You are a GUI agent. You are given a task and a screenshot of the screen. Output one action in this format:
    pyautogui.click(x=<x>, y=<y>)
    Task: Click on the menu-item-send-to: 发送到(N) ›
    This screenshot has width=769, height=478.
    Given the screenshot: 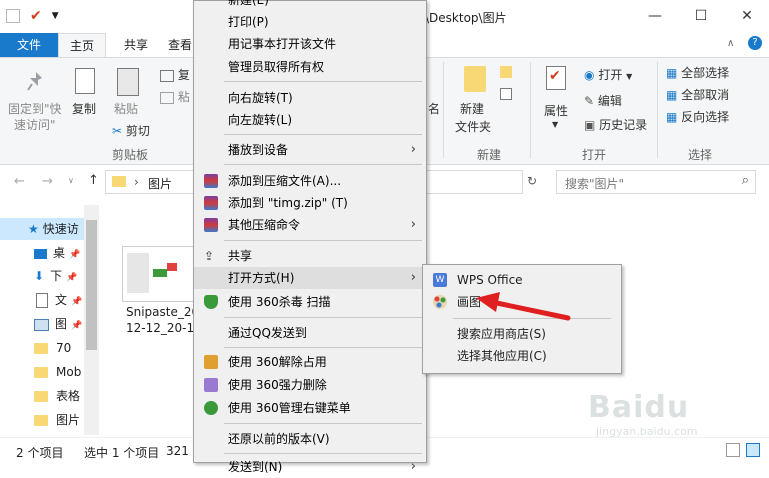 What is the action you would take?
    pyautogui.click(x=310, y=467)
    